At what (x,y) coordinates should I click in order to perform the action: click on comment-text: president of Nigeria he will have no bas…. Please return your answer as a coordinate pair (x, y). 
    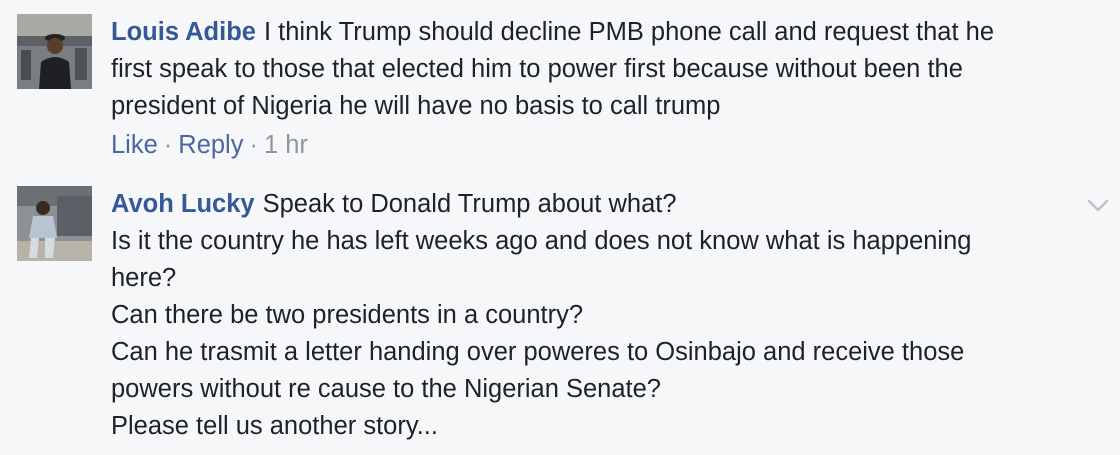
    Looking at the image, I should click on (416, 106).